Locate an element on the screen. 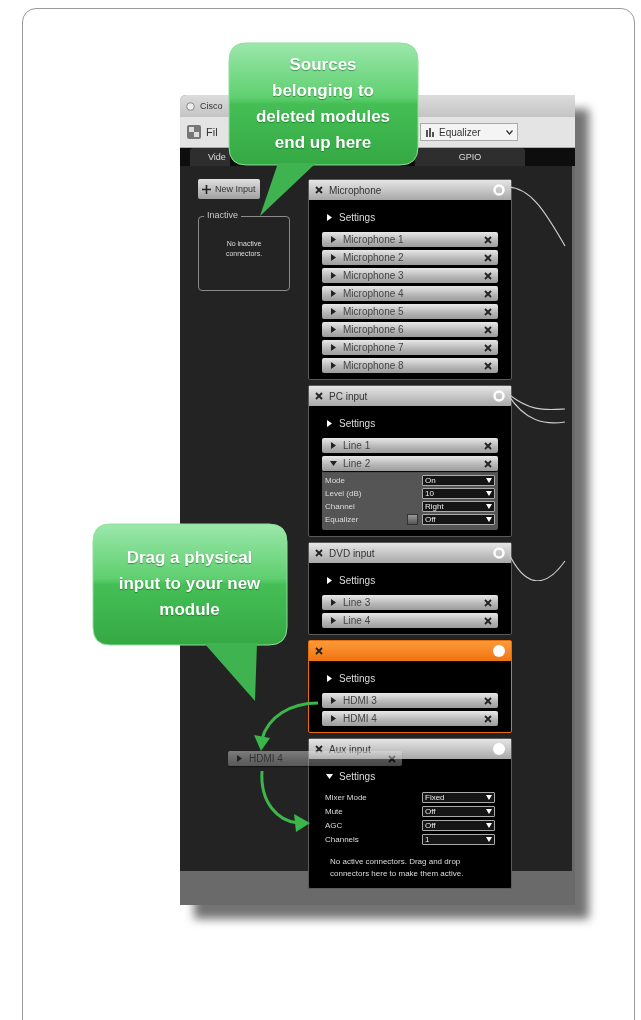 Image resolution: width=641 pixels, height=1020 pixels. connector-item: Microphone 1 is located at coordinates (410, 239).